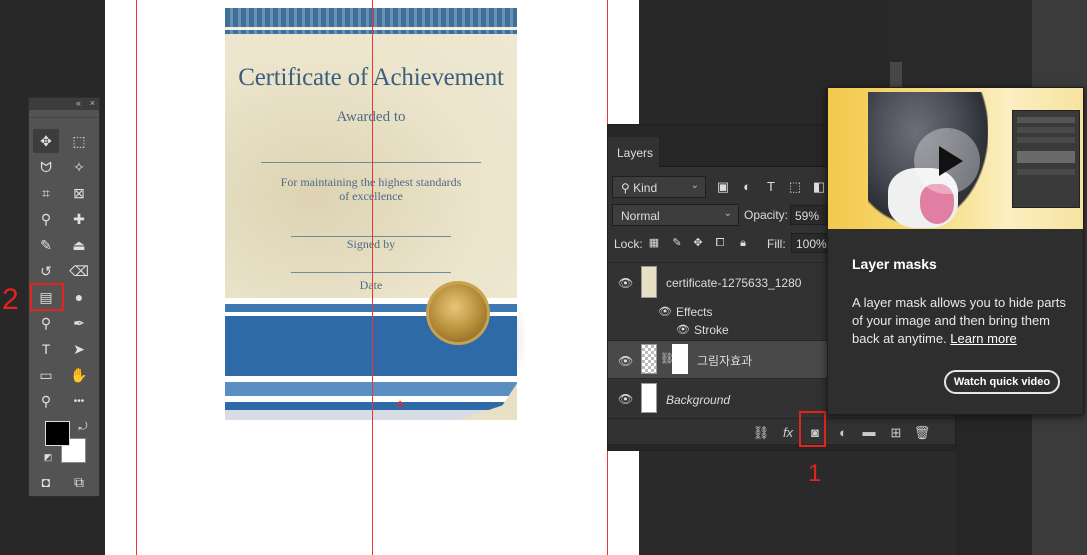 This screenshot has width=1087, height=555. What do you see at coordinates (983, 338) in the screenshot?
I see `learn-more-link: Learn more` at bounding box center [983, 338].